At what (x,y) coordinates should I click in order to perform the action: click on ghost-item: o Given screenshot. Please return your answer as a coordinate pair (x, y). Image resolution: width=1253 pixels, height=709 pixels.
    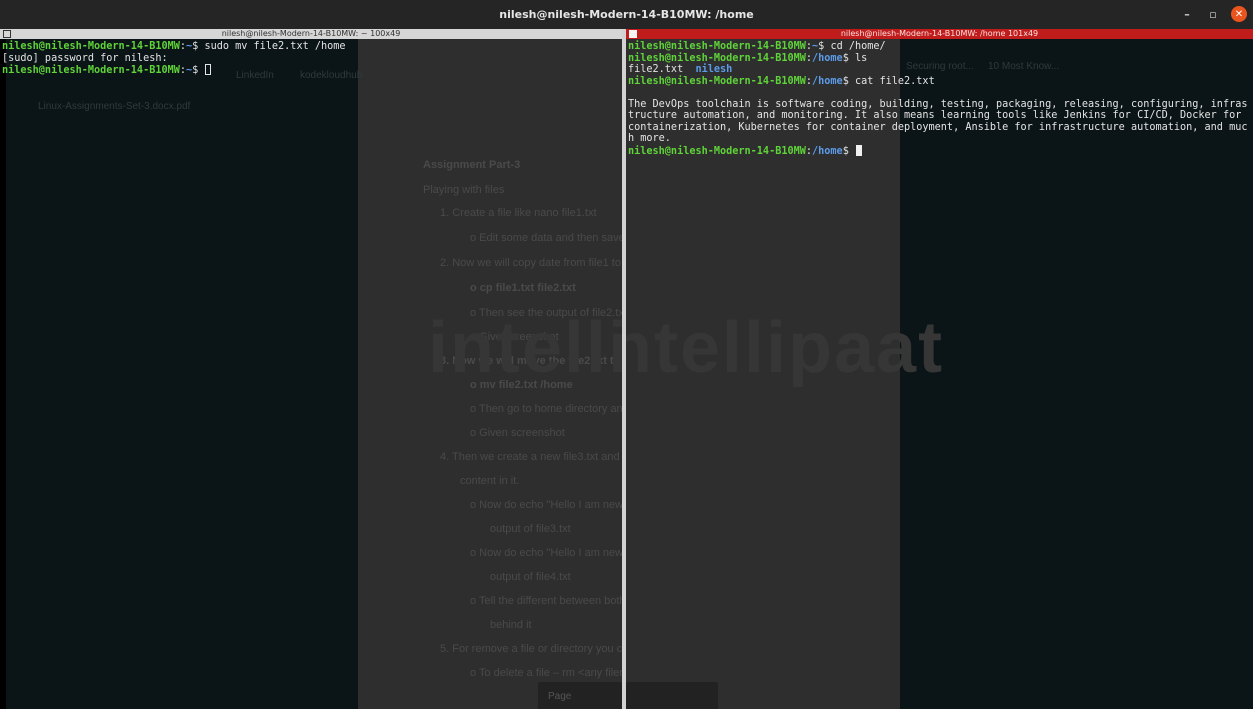
    Looking at the image, I should click on (517, 433).